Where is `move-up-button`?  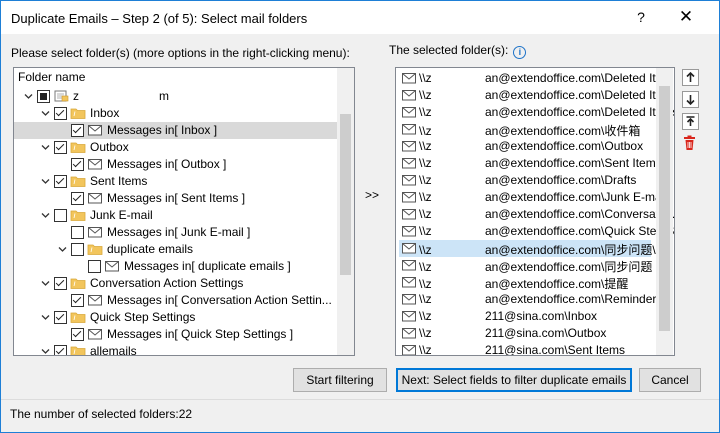 move-up-button is located at coordinates (690, 77).